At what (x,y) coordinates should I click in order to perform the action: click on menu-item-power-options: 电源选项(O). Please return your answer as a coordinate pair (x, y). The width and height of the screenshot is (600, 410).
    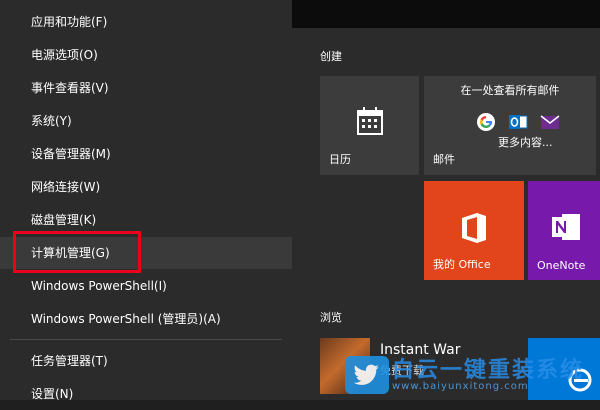
    Looking at the image, I should click on (146, 55).